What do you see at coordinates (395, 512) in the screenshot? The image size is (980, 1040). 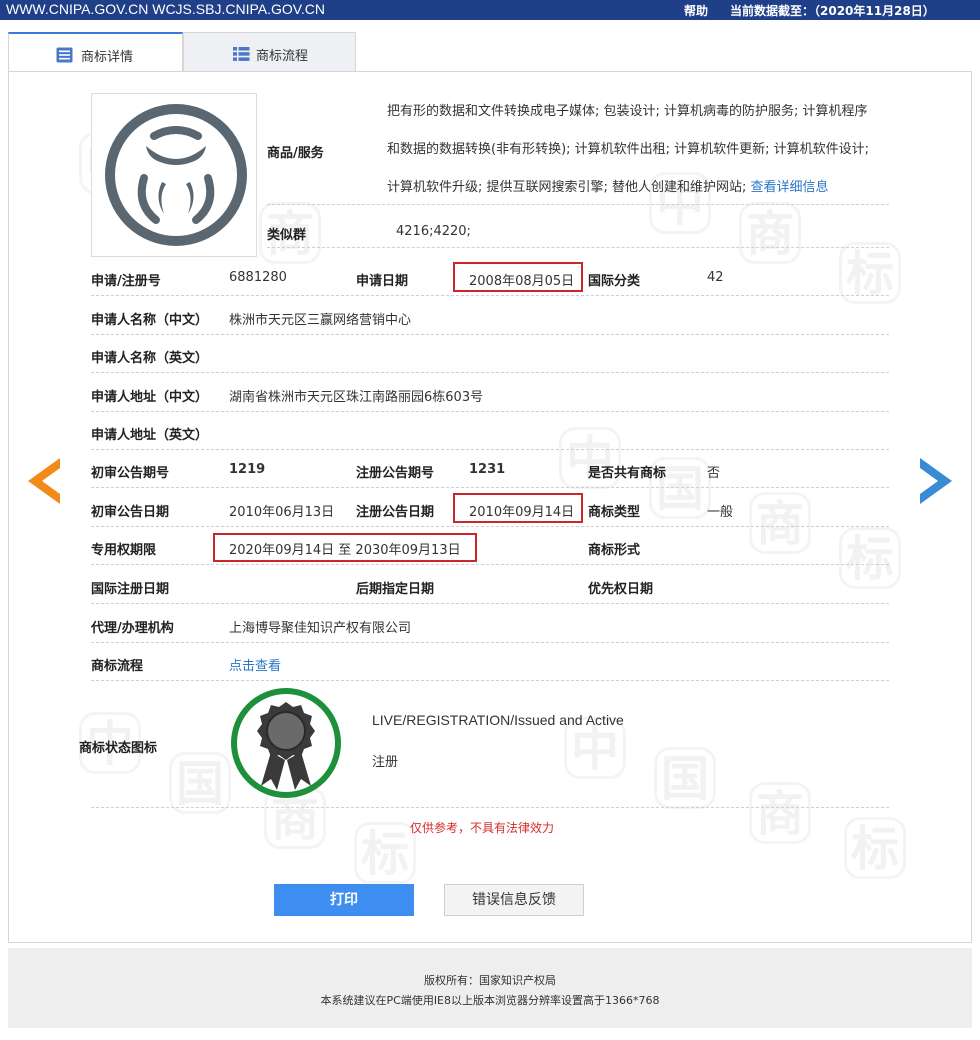 I see `reg-pub-date-label: 注册公告日期` at bounding box center [395, 512].